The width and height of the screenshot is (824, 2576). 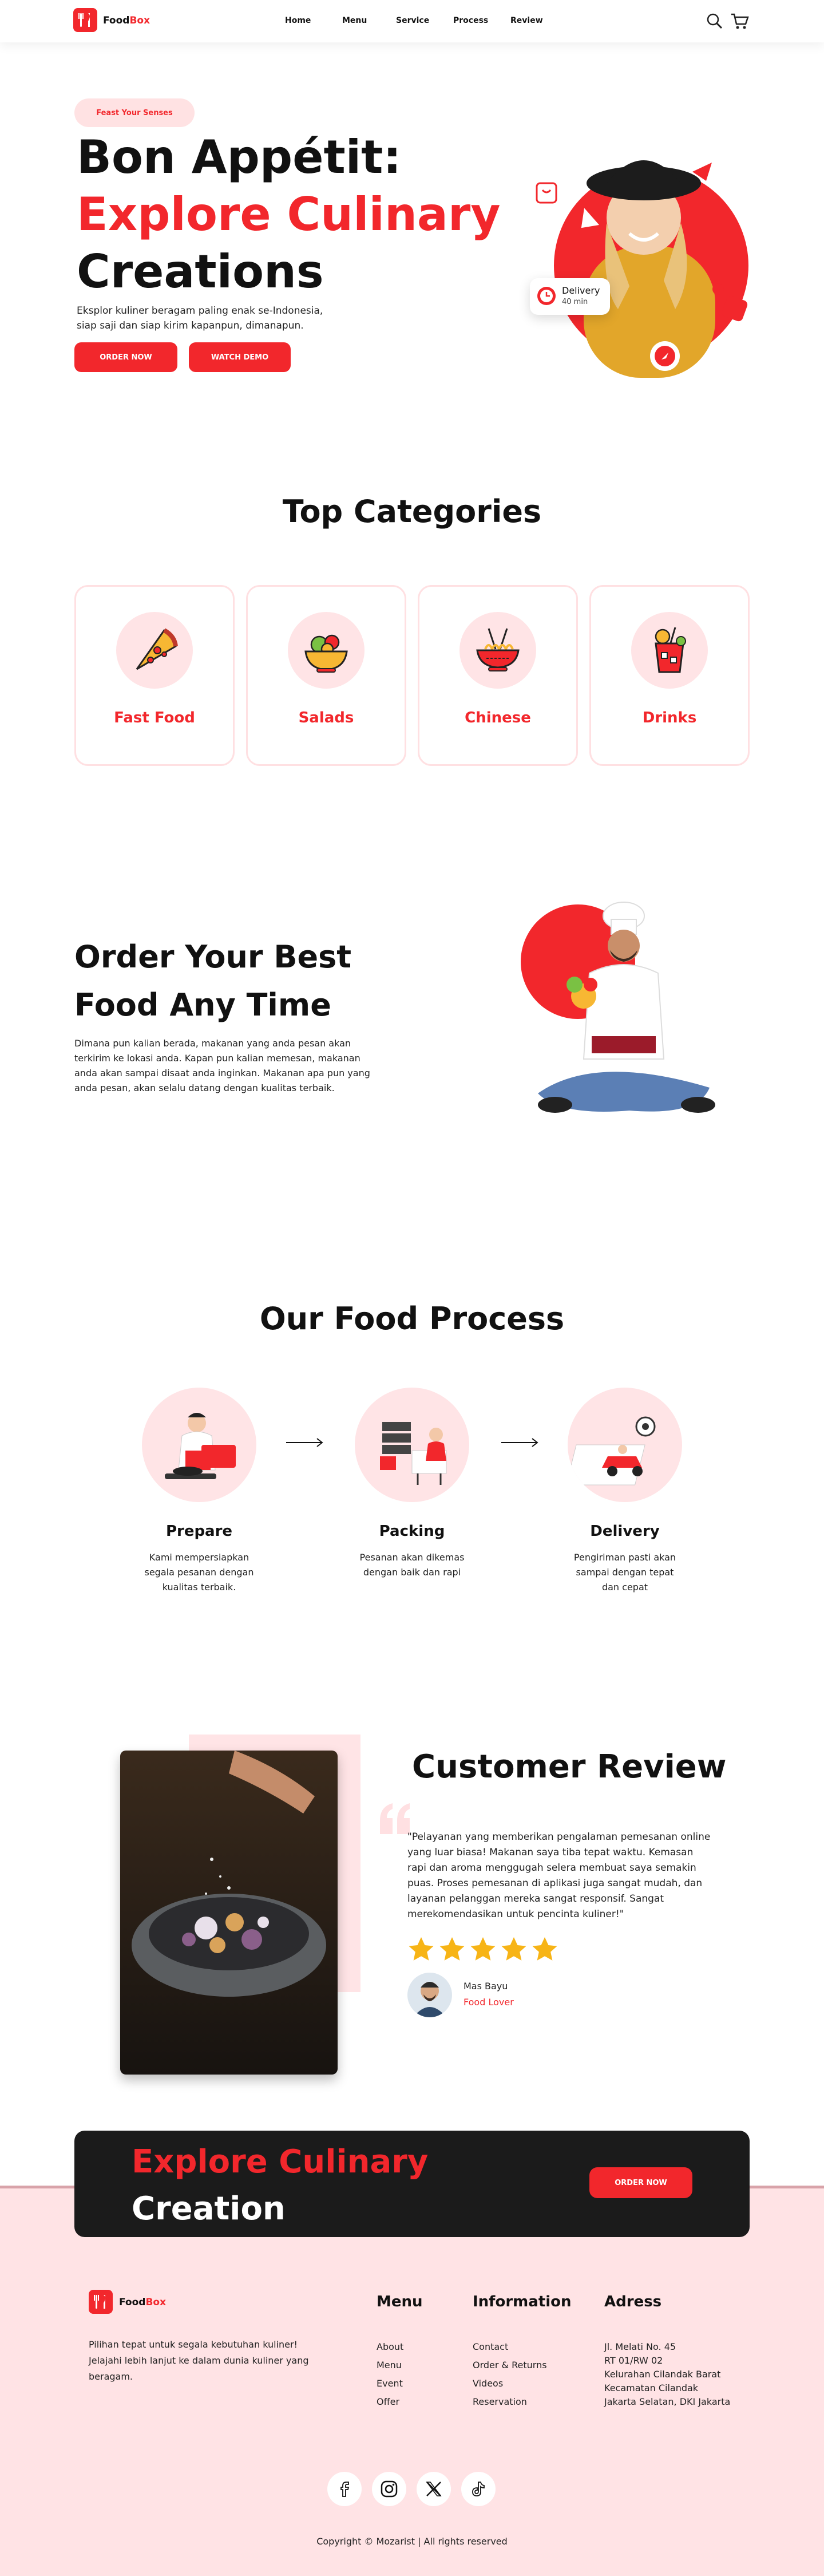 I want to click on footer-link-offer: Offer, so click(x=388, y=2401).